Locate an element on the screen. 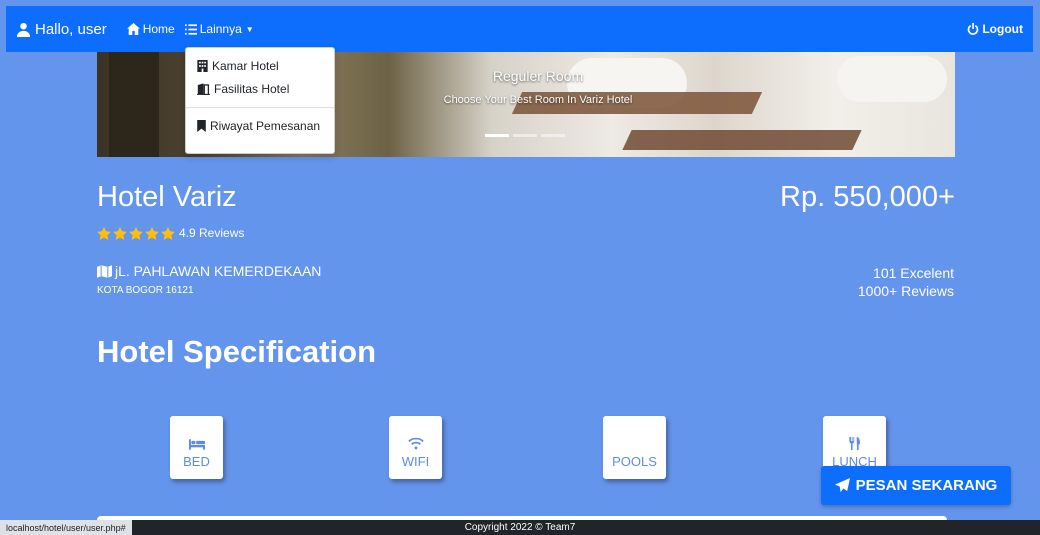 Image resolution: width=1040 pixels, height=535 pixels. status-url: localhost/hotel/user/user.php# is located at coordinates (66, 527).